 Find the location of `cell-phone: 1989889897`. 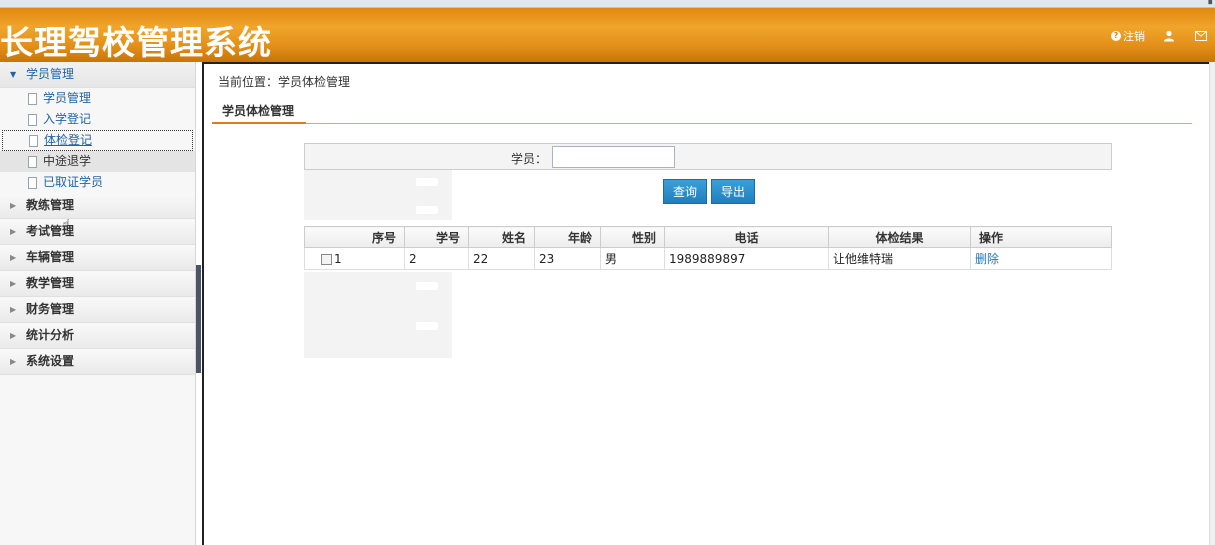

cell-phone: 1989889897 is located at coordinates (746, 258).